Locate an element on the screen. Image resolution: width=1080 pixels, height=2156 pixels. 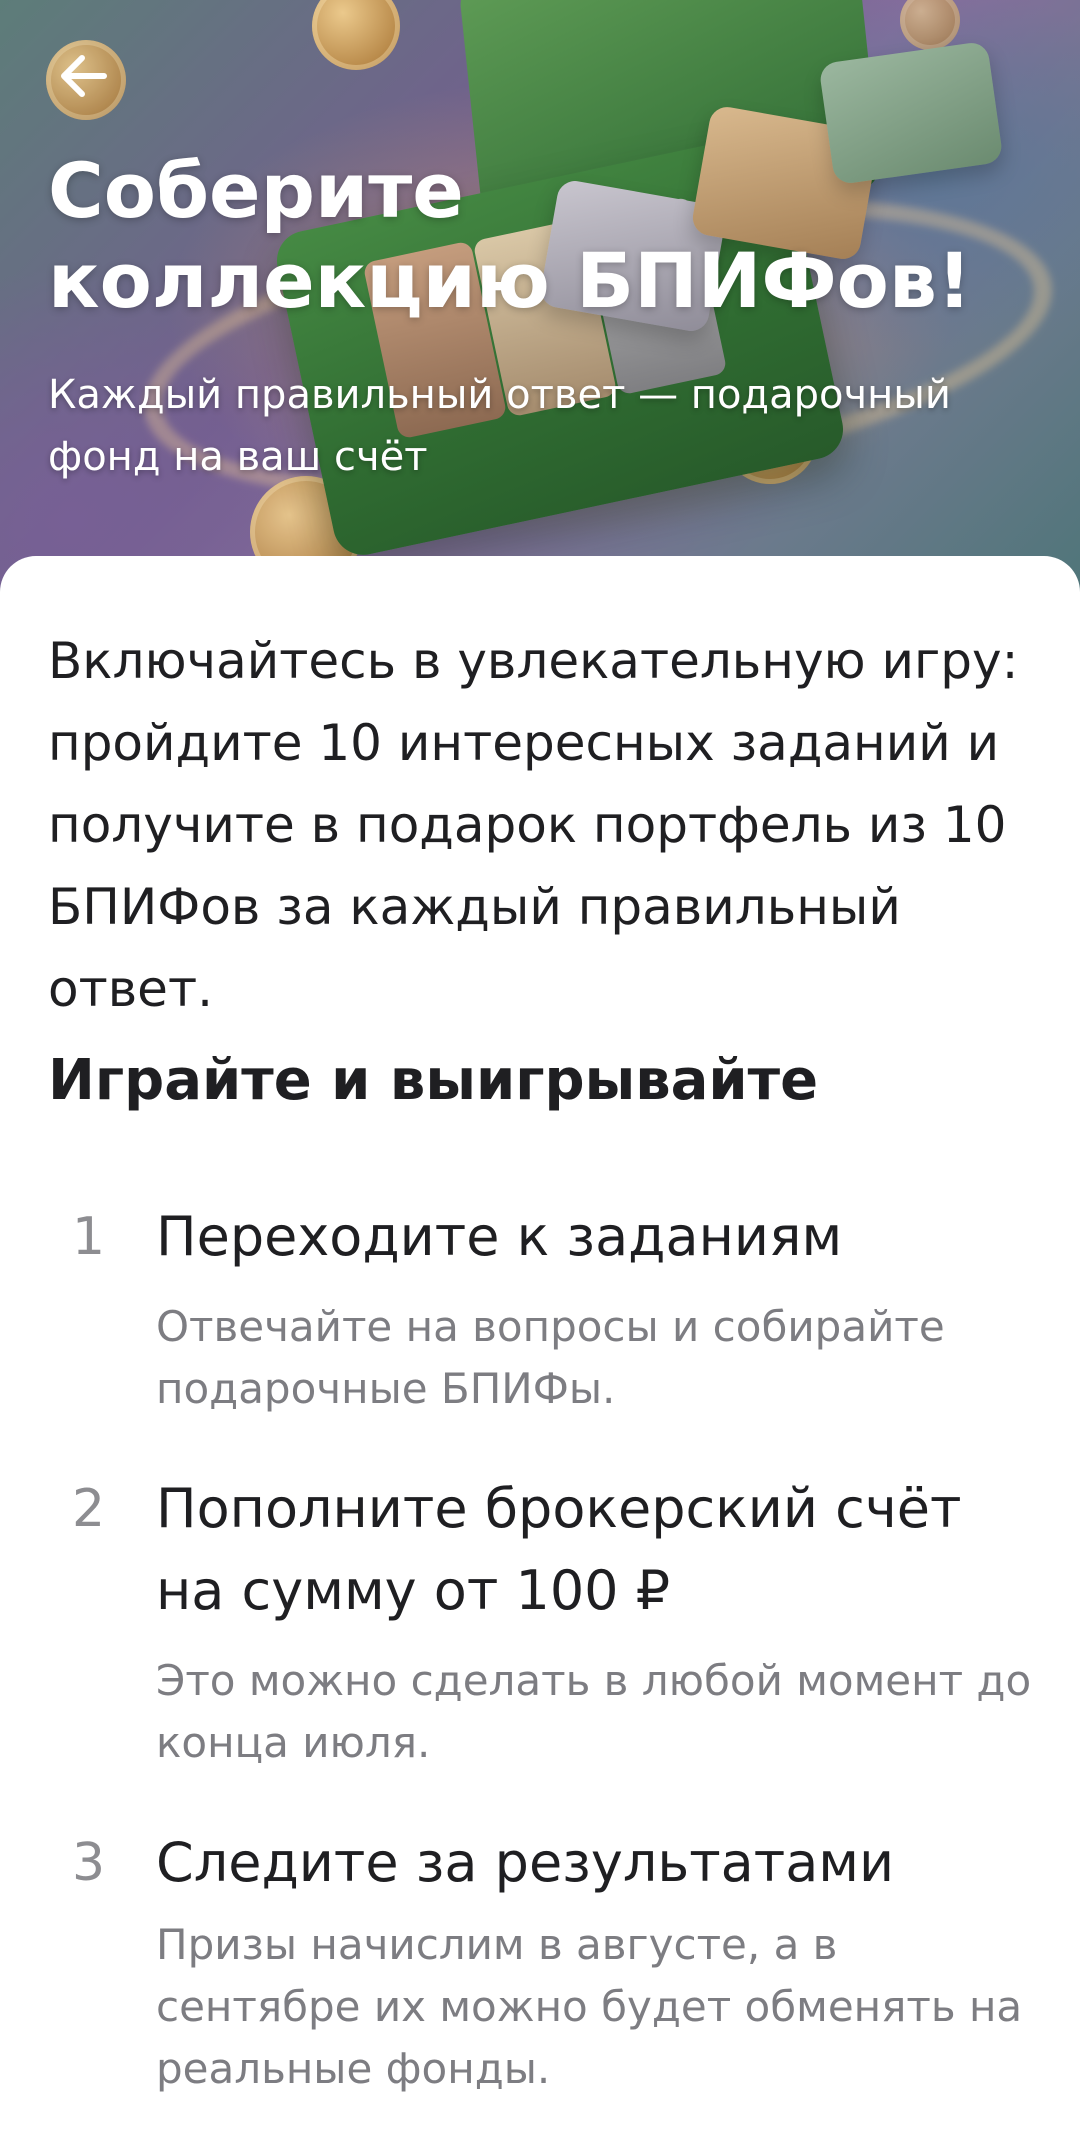
back-button is located at coordinates (84, 76).